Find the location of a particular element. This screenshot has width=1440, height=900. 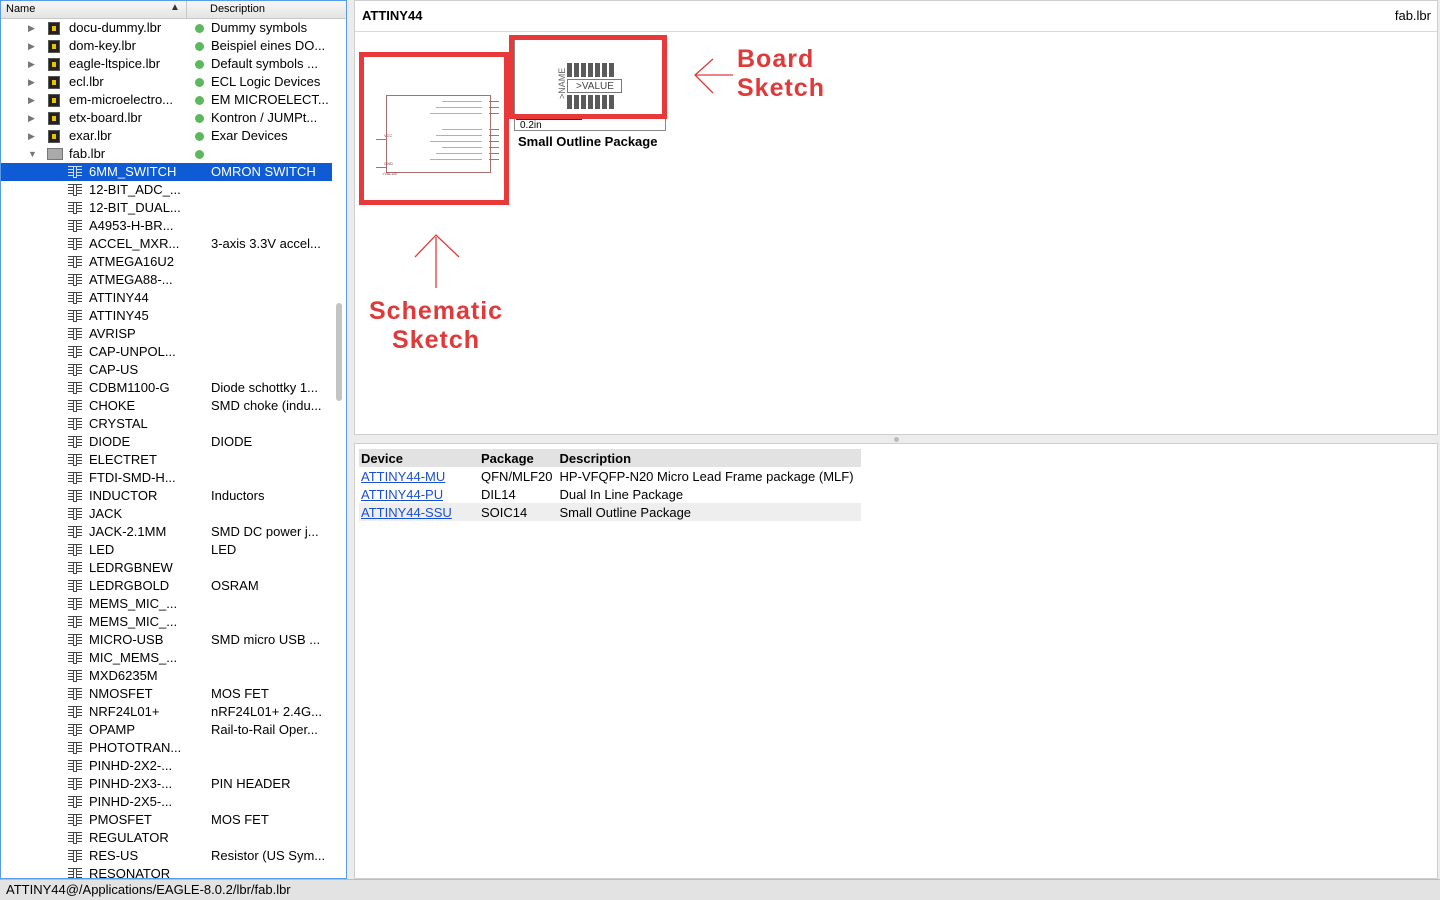

tree-row-device: INDUCTOR Inductors is located at coordinates (166, 496).